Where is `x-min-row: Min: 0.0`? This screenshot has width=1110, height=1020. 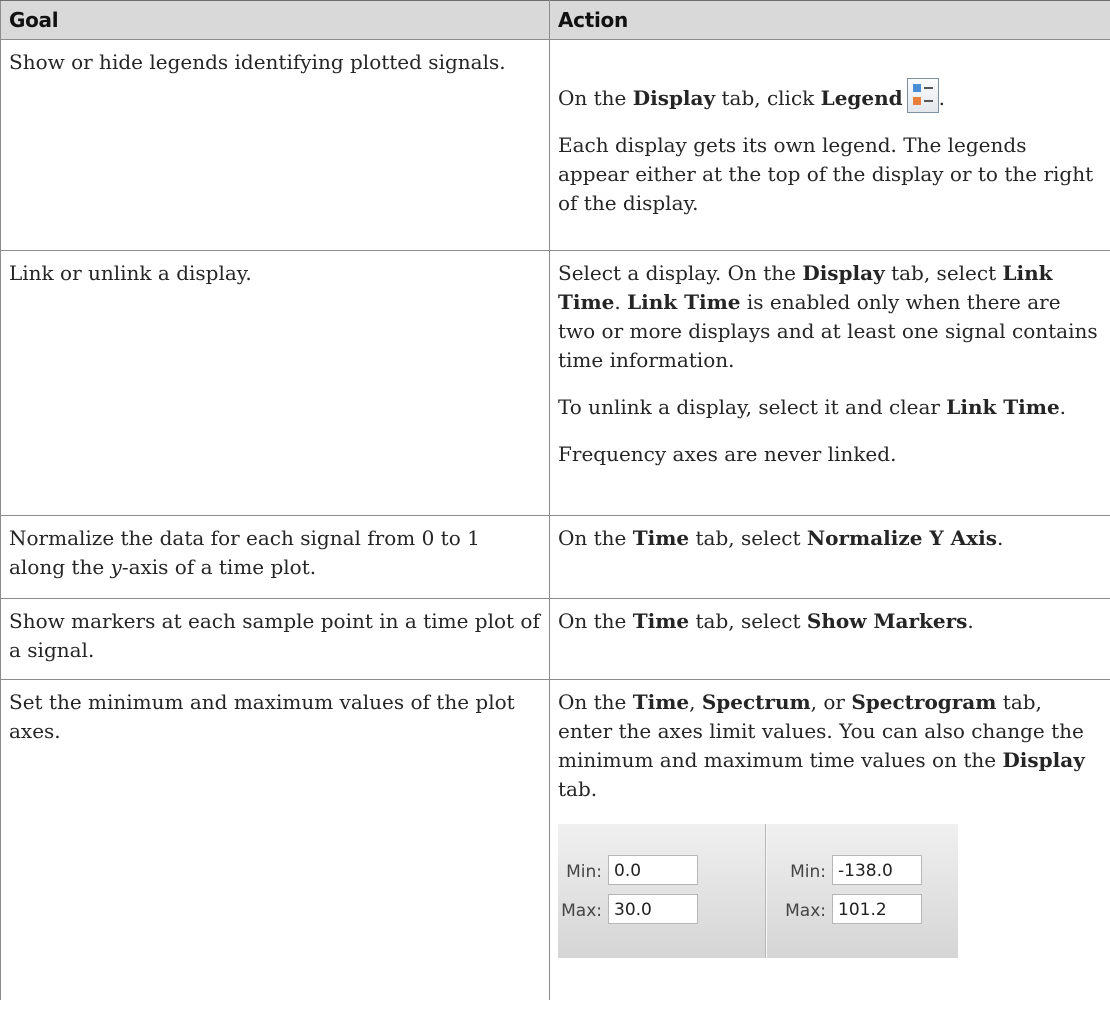
x-min-row: Min: 0.0 is located at coordinates (661, 872).